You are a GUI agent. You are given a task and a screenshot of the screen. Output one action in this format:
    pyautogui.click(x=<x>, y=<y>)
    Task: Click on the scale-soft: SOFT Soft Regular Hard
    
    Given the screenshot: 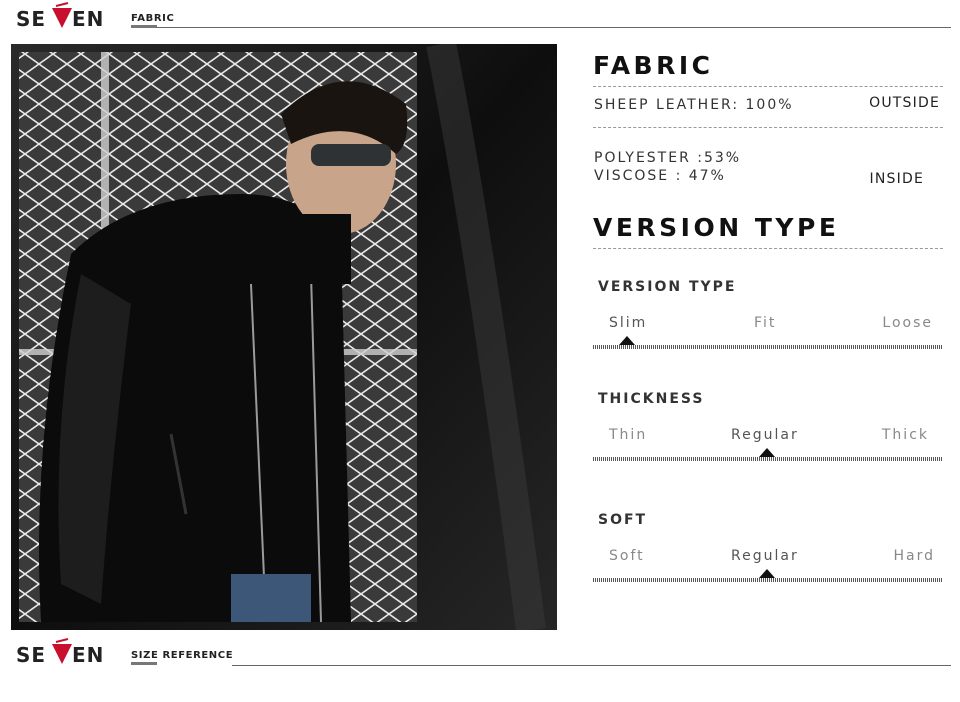 What is the action you would take?
    pyautogui.click(x=768, y=562)
    